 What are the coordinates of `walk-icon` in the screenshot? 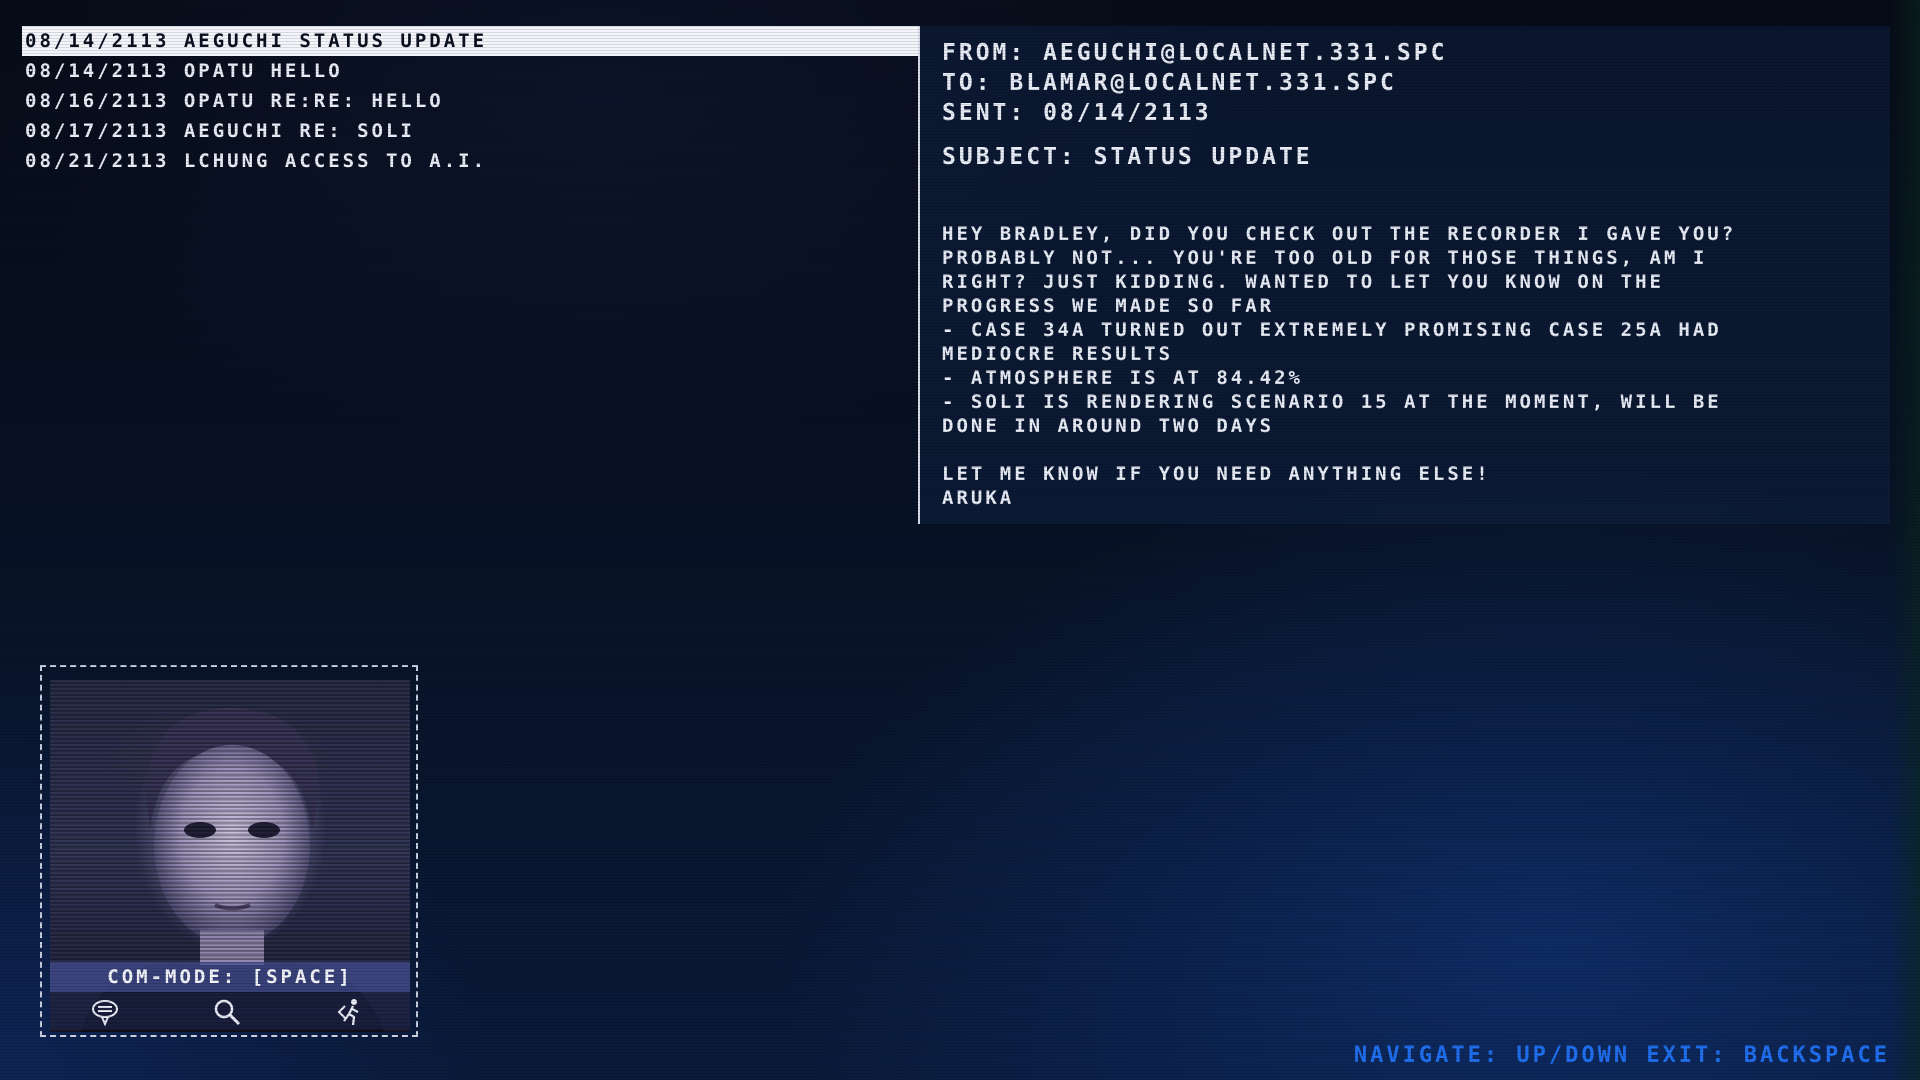 It's located at (351, 1012).